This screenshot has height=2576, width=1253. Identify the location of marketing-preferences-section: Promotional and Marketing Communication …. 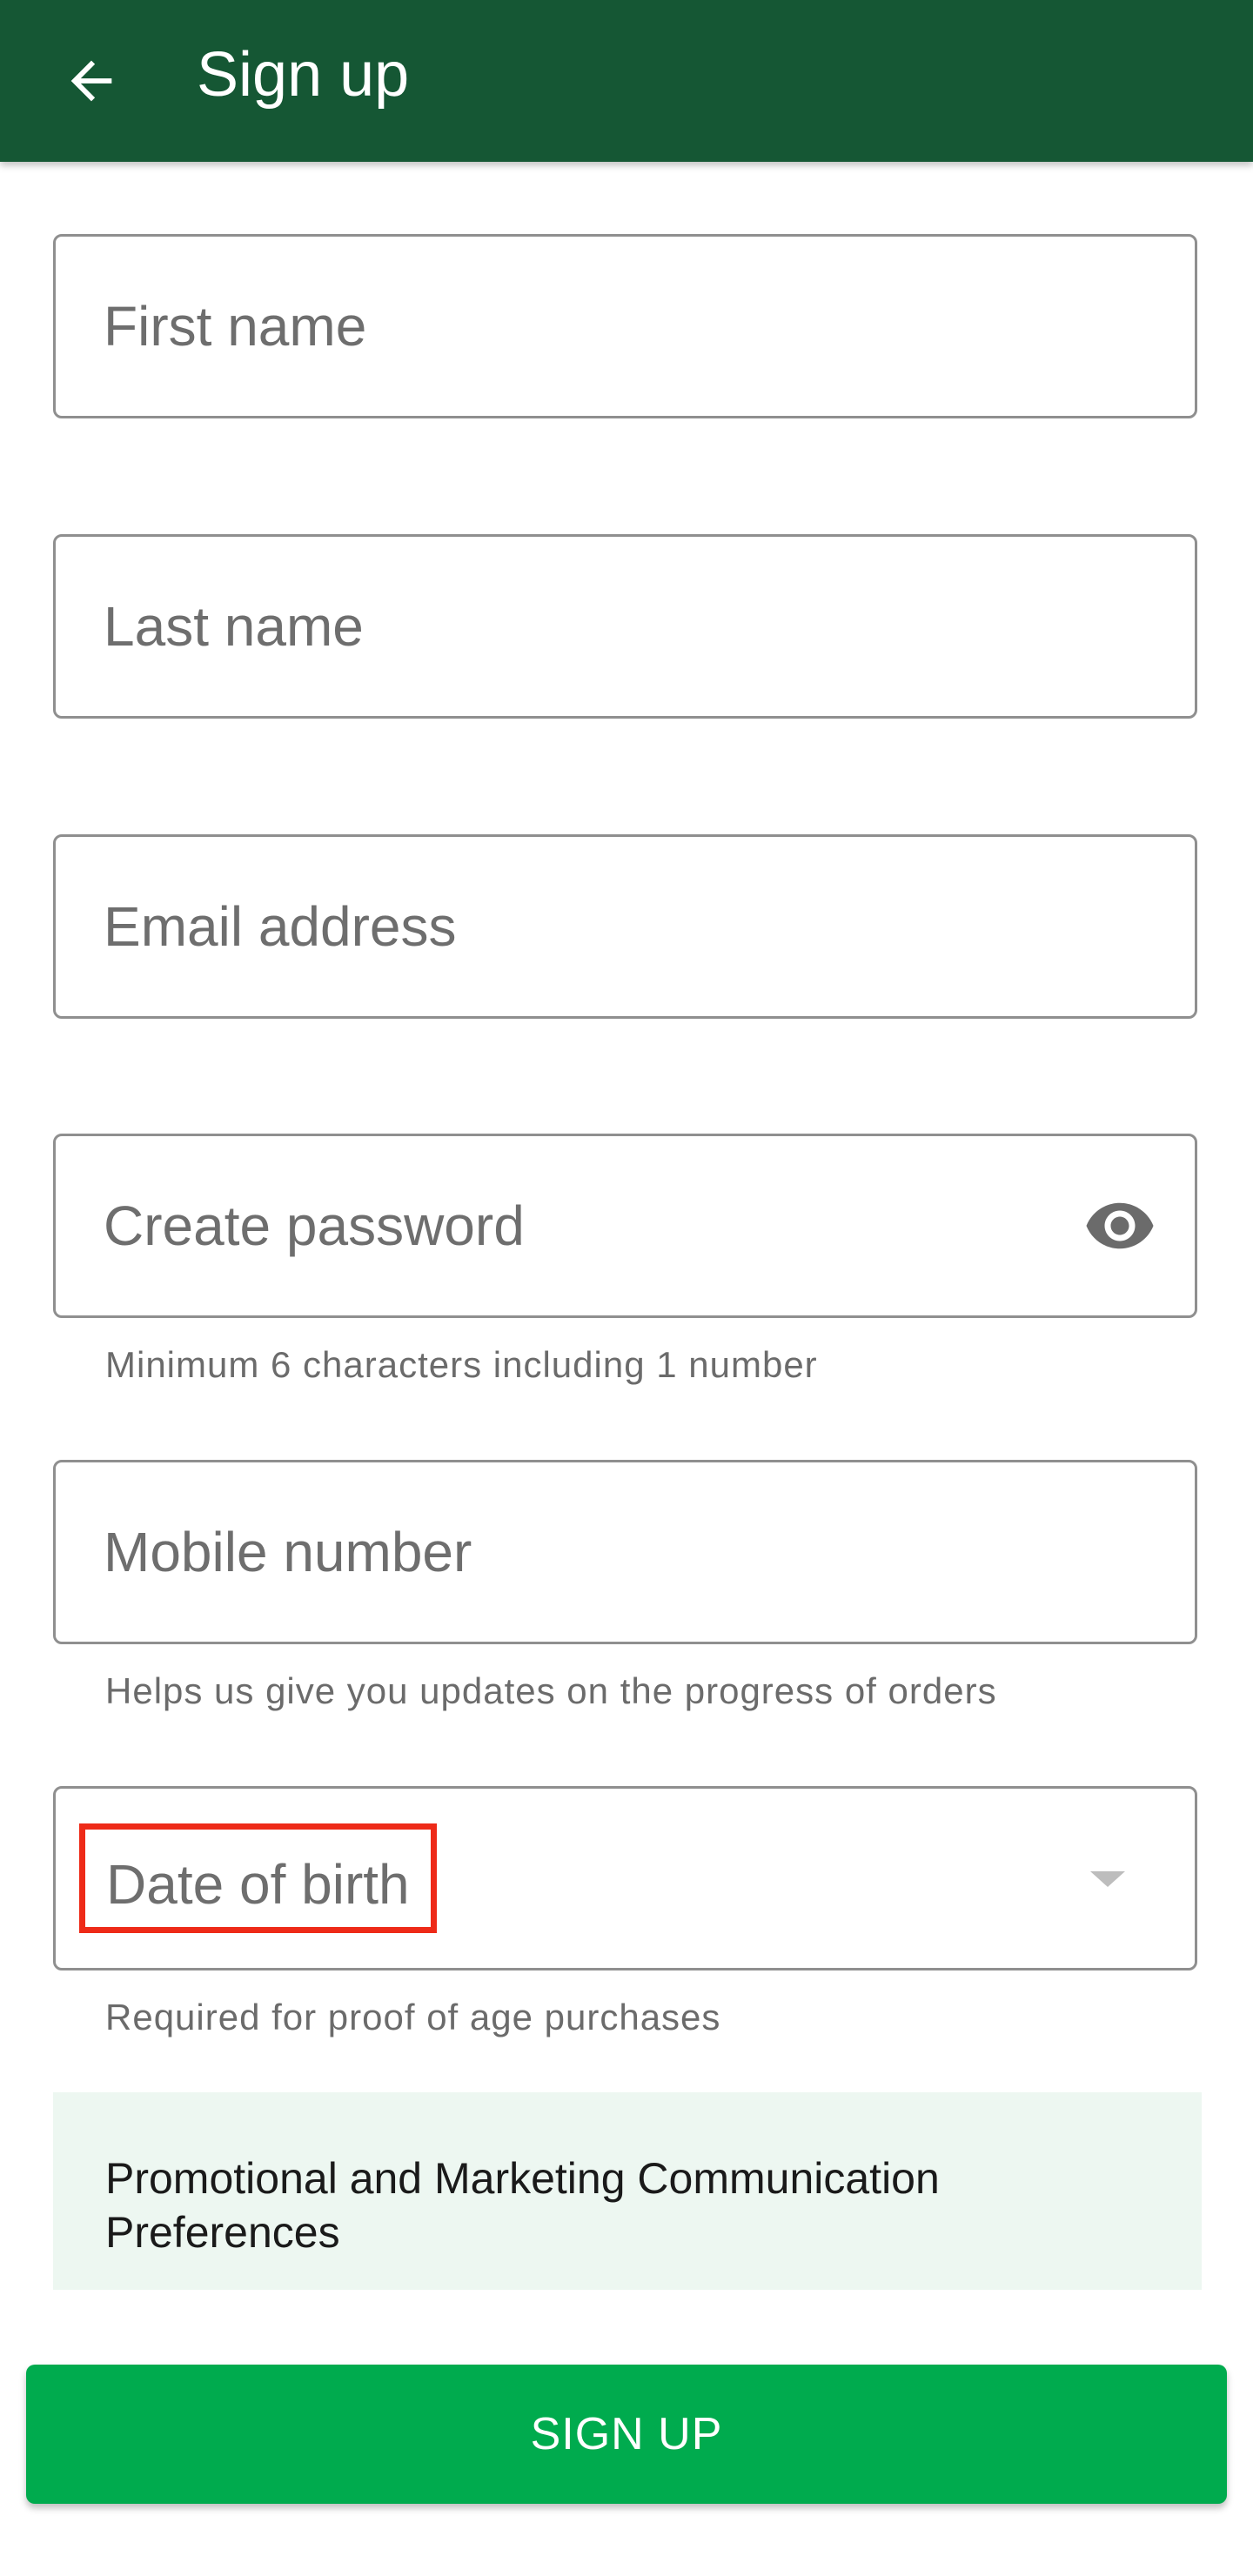
(627, 2191).